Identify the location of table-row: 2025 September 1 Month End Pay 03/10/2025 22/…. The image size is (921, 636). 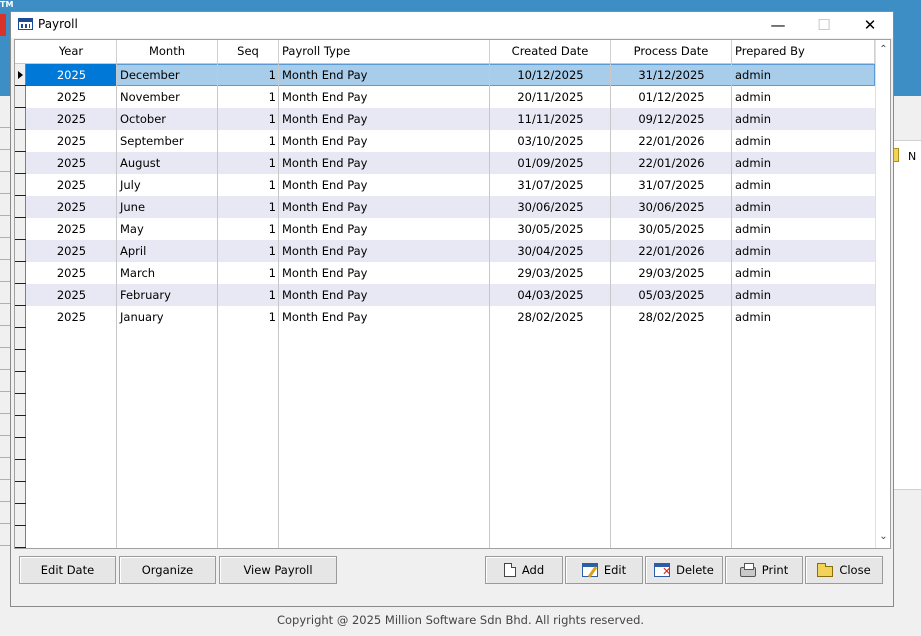
(450, 141).